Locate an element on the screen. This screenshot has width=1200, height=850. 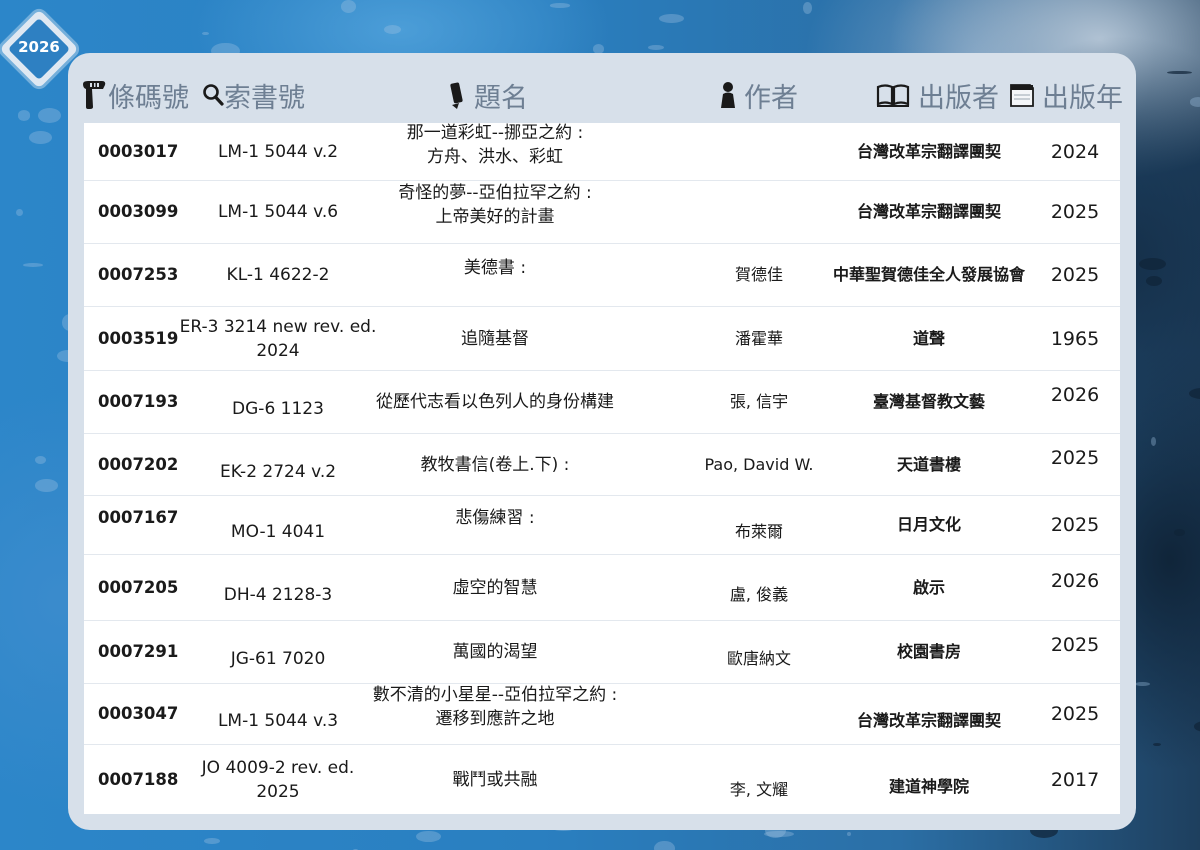
year-badge-label: 2026 is located at coordinates (39, 47).